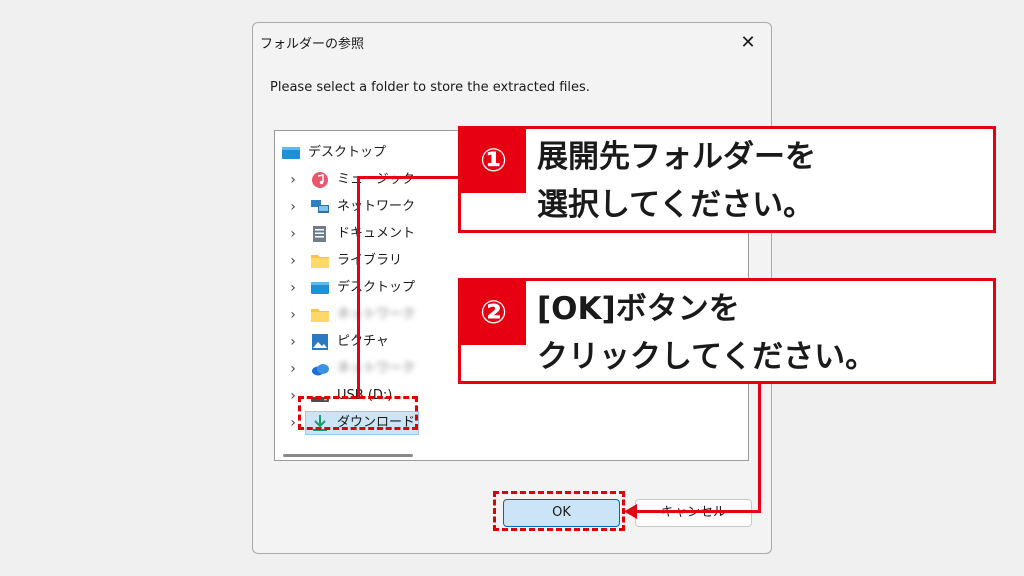  I want to click on tree-item-label: ネットワーク, so click(376, 206).